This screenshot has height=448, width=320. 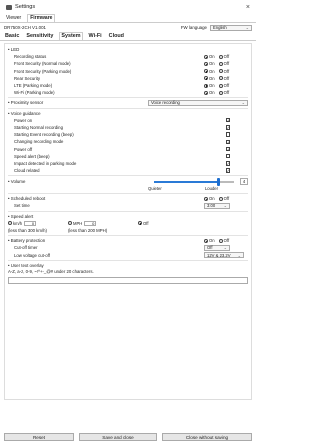 What do you see at coordinates (34, 93) in the screenshot?
I see `led-label: Wi-Fi (Parking mode)` at bounding box center [34, 93].